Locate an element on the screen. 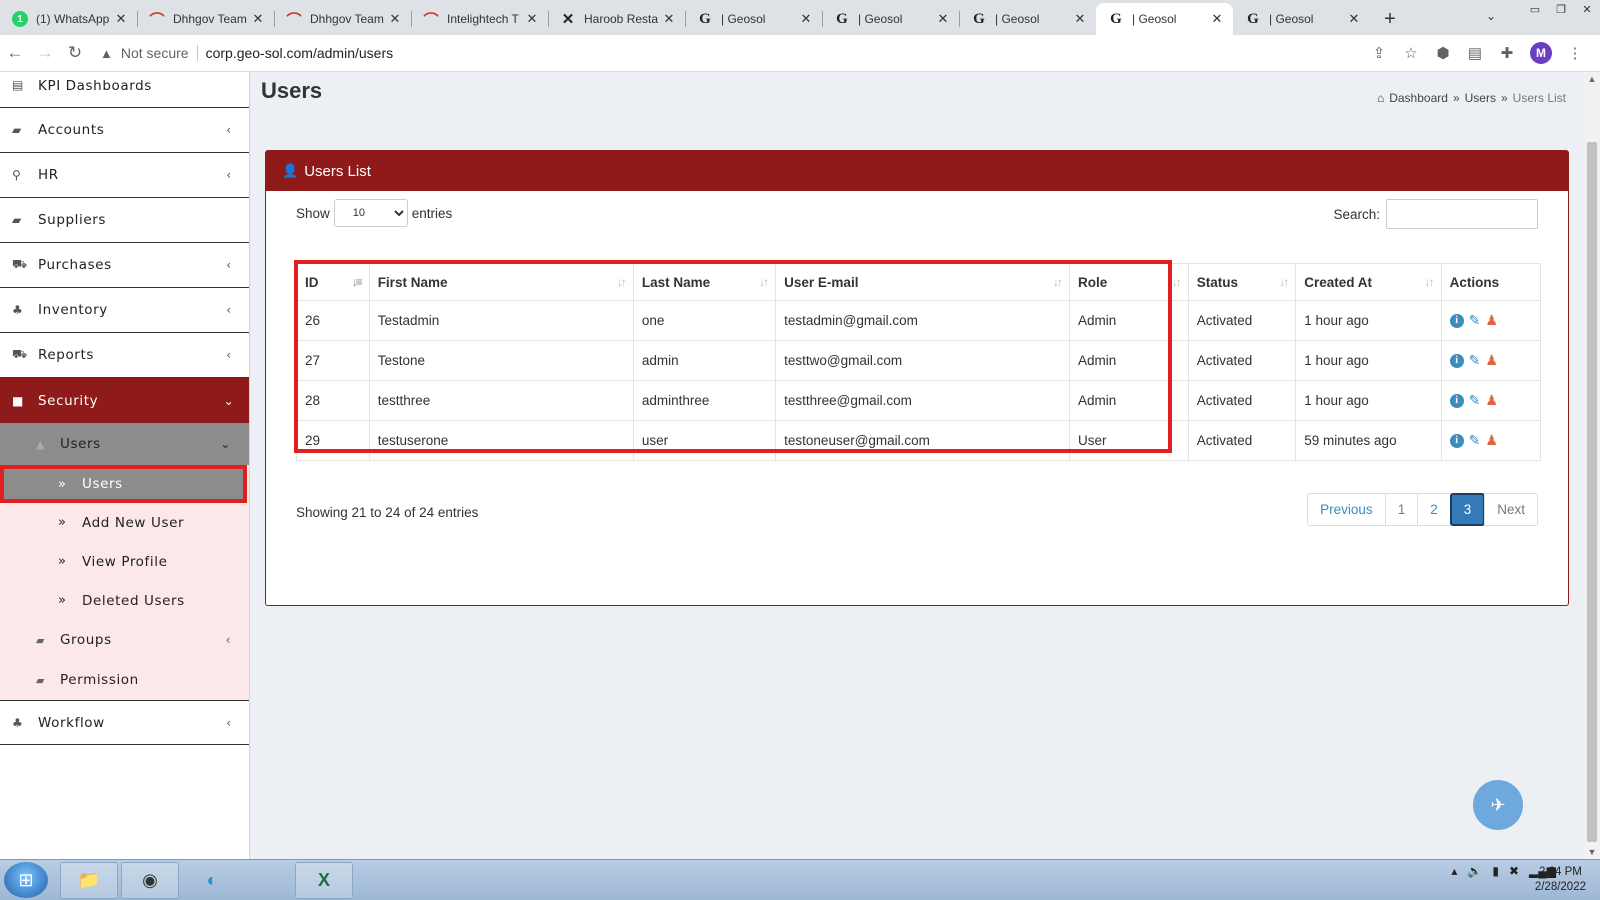 This screenshot has height=900, width=1600. sidebar-item-kpi-dashboards: ▤ KPI Dashboards is located at coordinates (124, 90).